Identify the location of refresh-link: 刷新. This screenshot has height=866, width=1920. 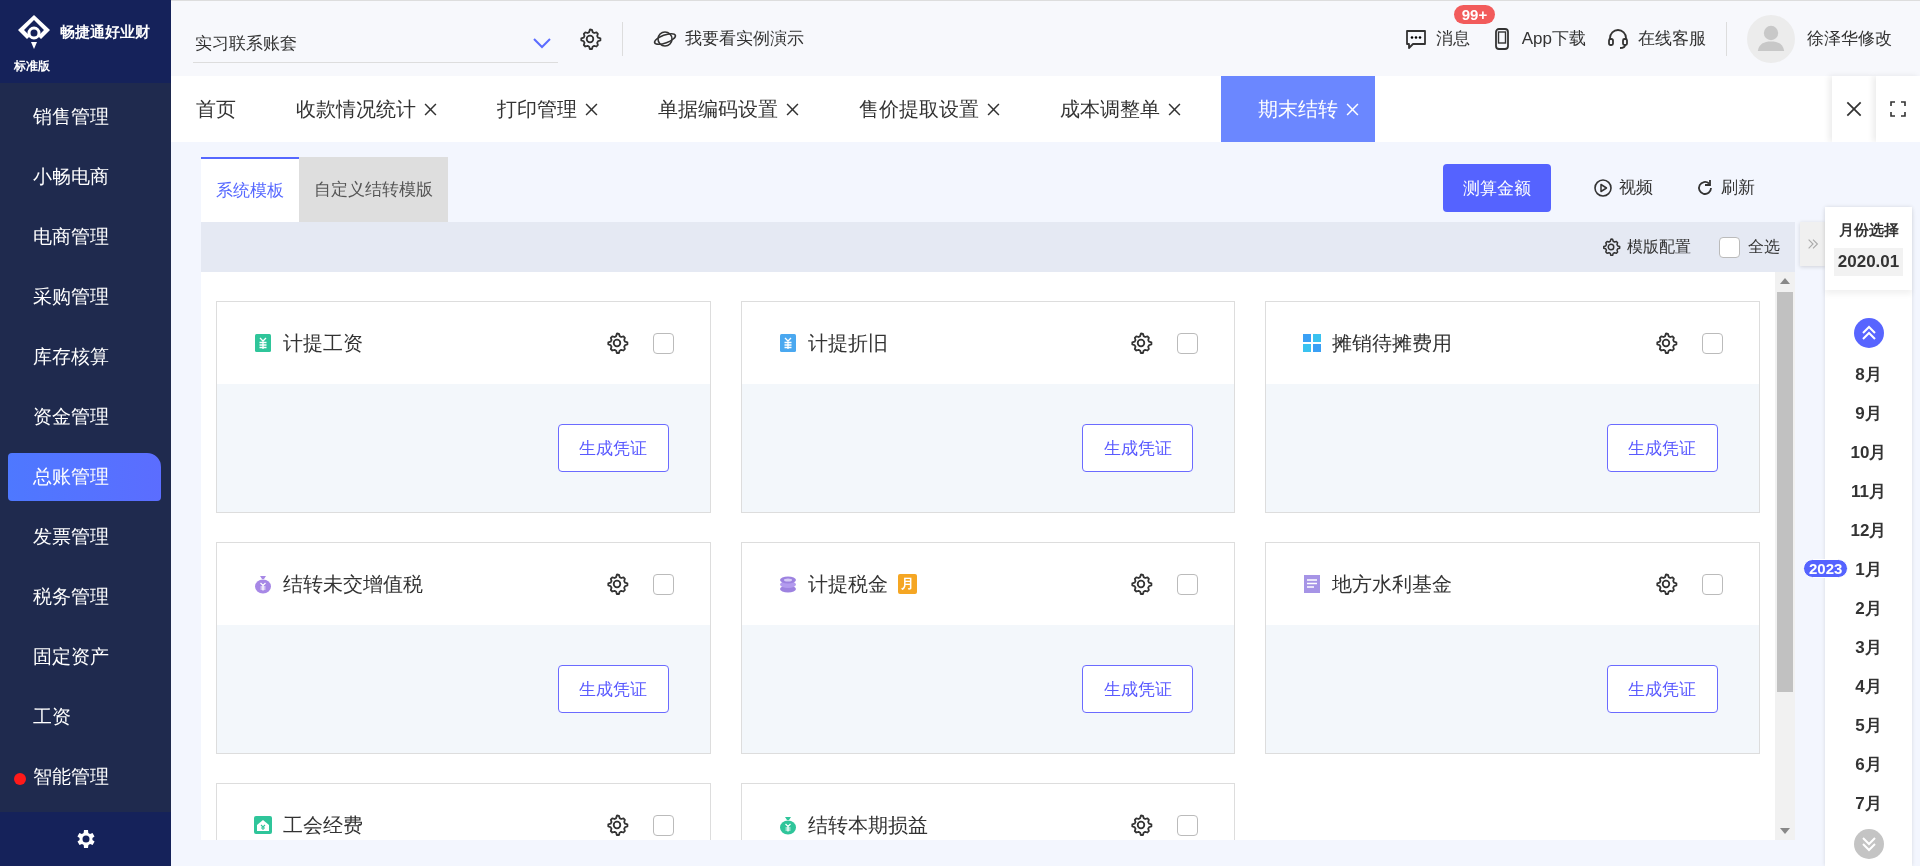
(1725, 187).